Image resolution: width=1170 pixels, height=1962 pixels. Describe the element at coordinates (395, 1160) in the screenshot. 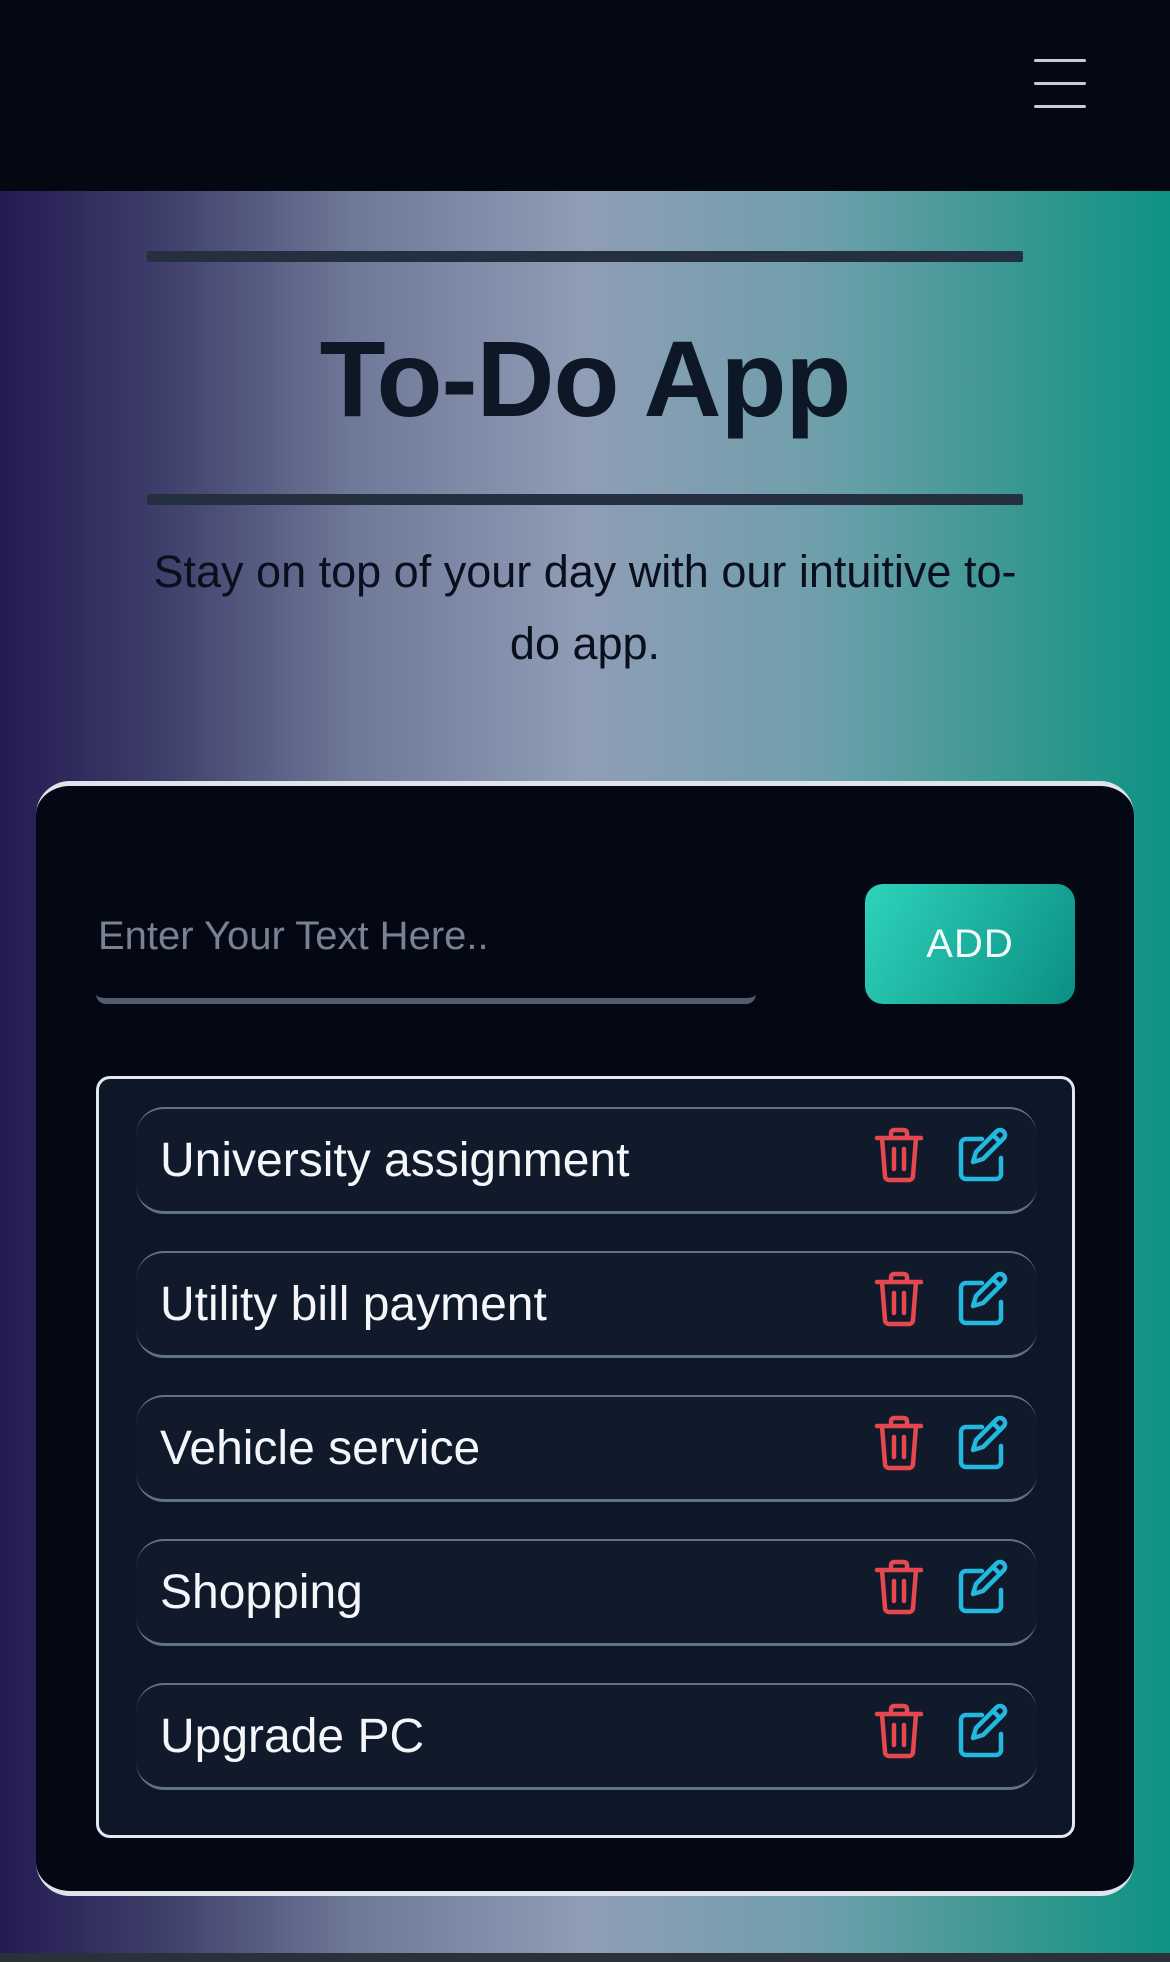

I see `task-text: University assignment` at that location.